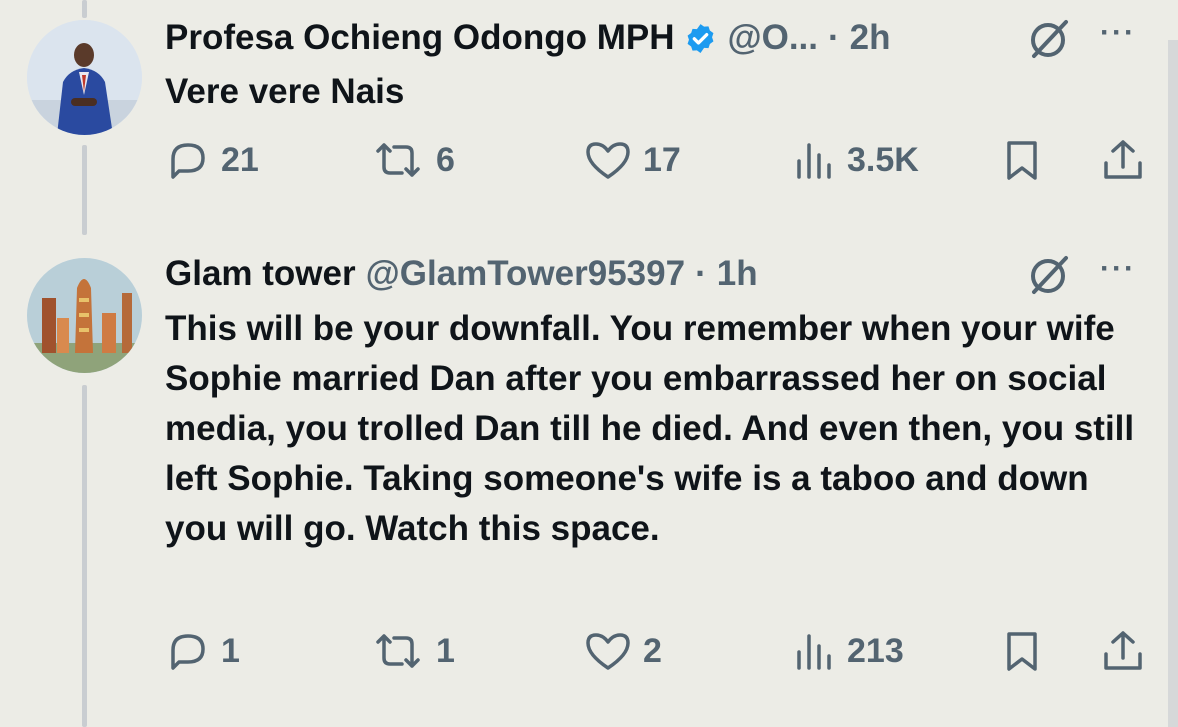 The height and width of the screenshot is (727, 1178). What do you see at coordinates (445, 650) in the screenshot?
I see `repost-count: 1` at bounding box center [445, 650].